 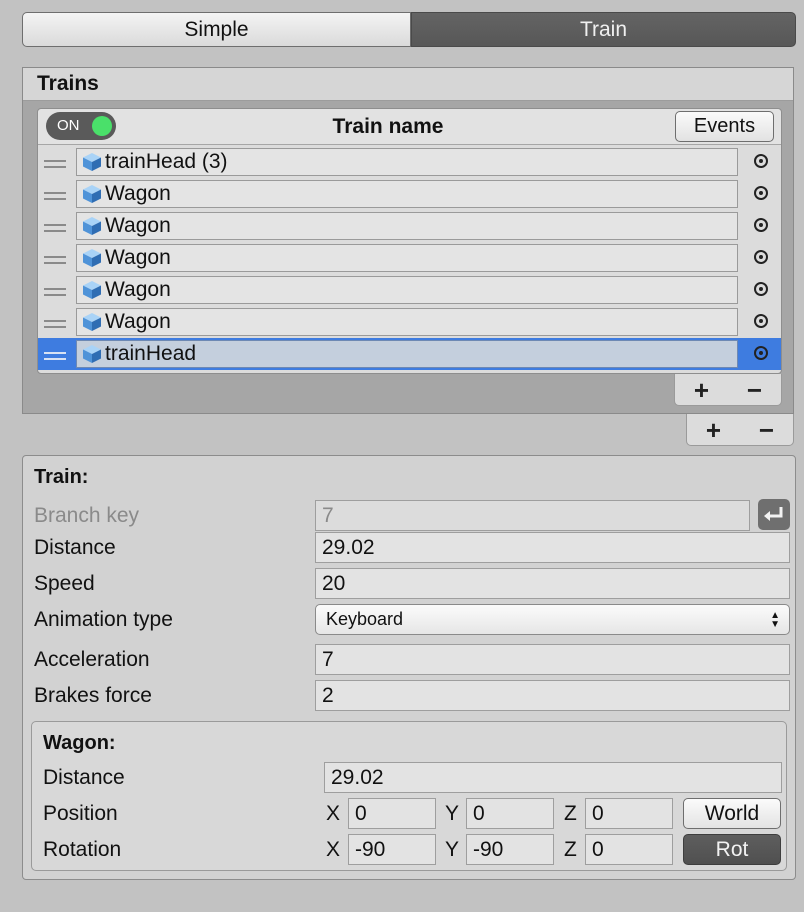 What do you see at coordinates (75, 547) in the screenshot?
I see `distance-label: Distance` at bounding box center [75, 547].